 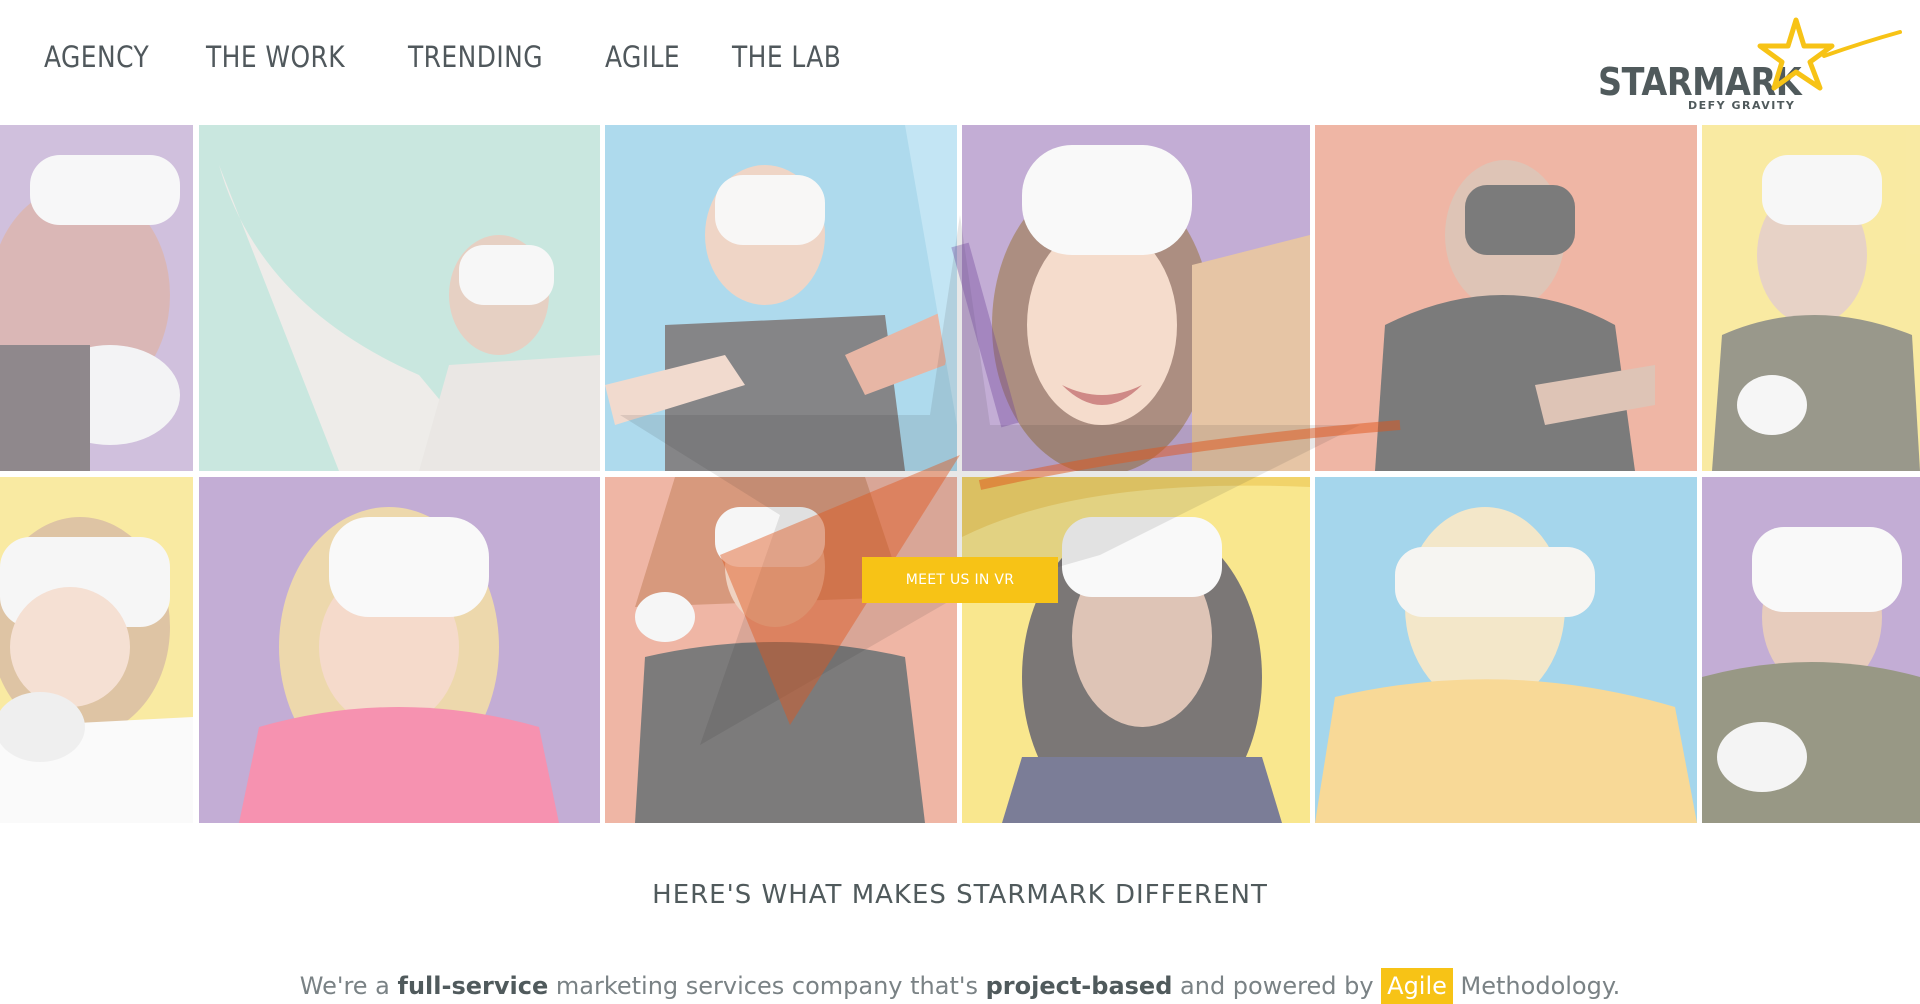 What do you see at coordinates (1536, 986) in the screenshot?
I see `intro-text-part: Methodology.` at bounding box center [1536, 986].